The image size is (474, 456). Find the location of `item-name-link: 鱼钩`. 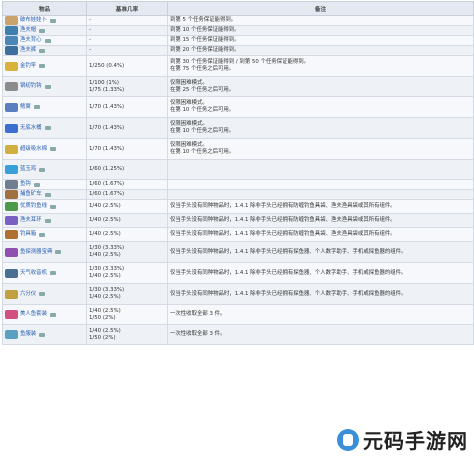

item-name-link: 鱼钩 is located at coordinates (25, 184).